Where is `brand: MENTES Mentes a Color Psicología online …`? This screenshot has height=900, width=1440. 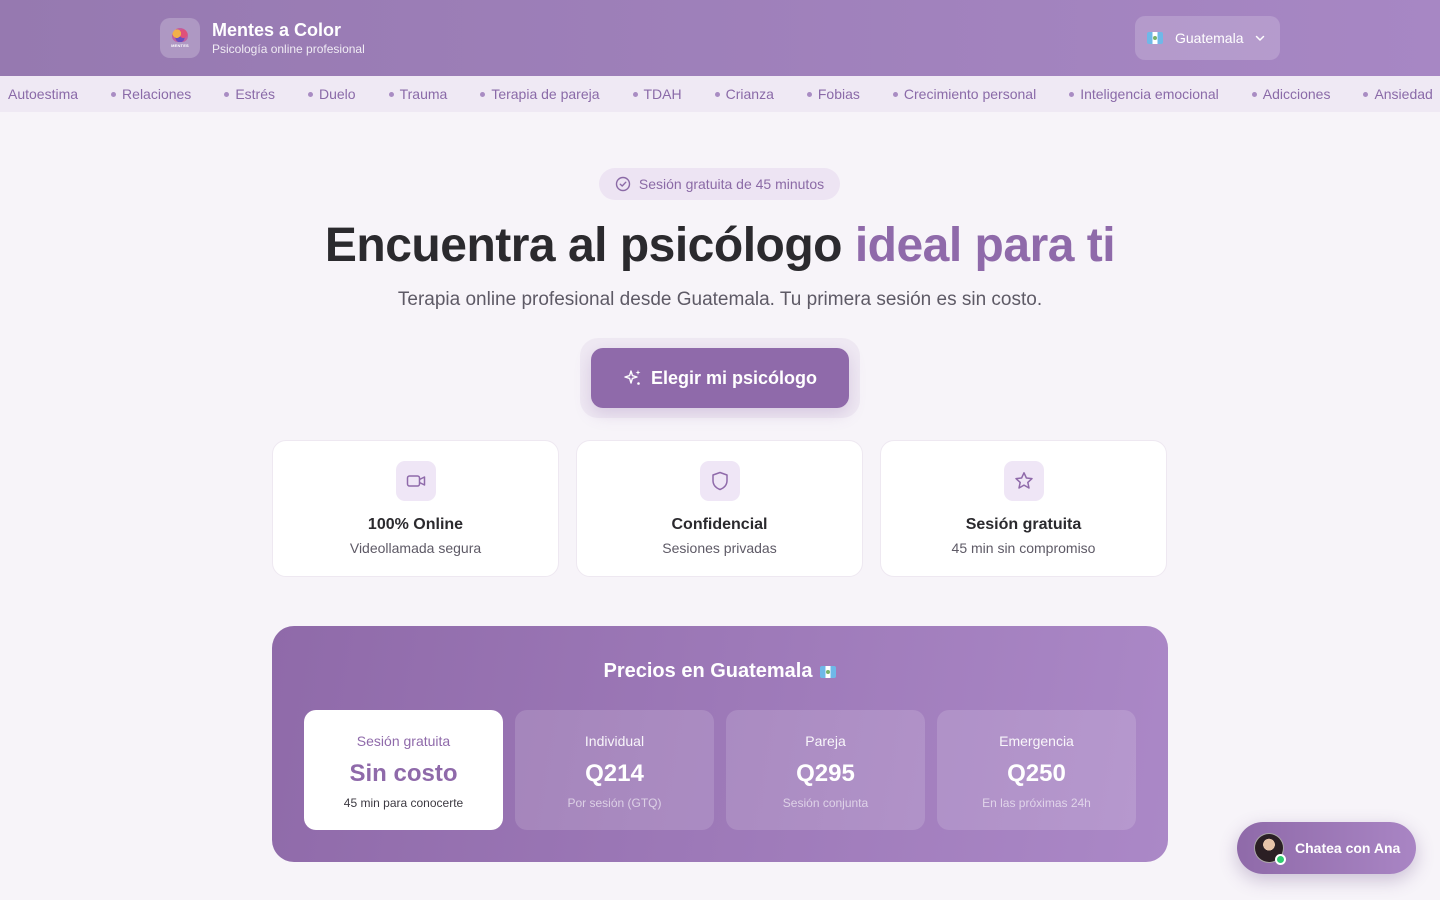 brand: MENTES Mentes a Color Psicología online … is located at coordinates (262, 38).